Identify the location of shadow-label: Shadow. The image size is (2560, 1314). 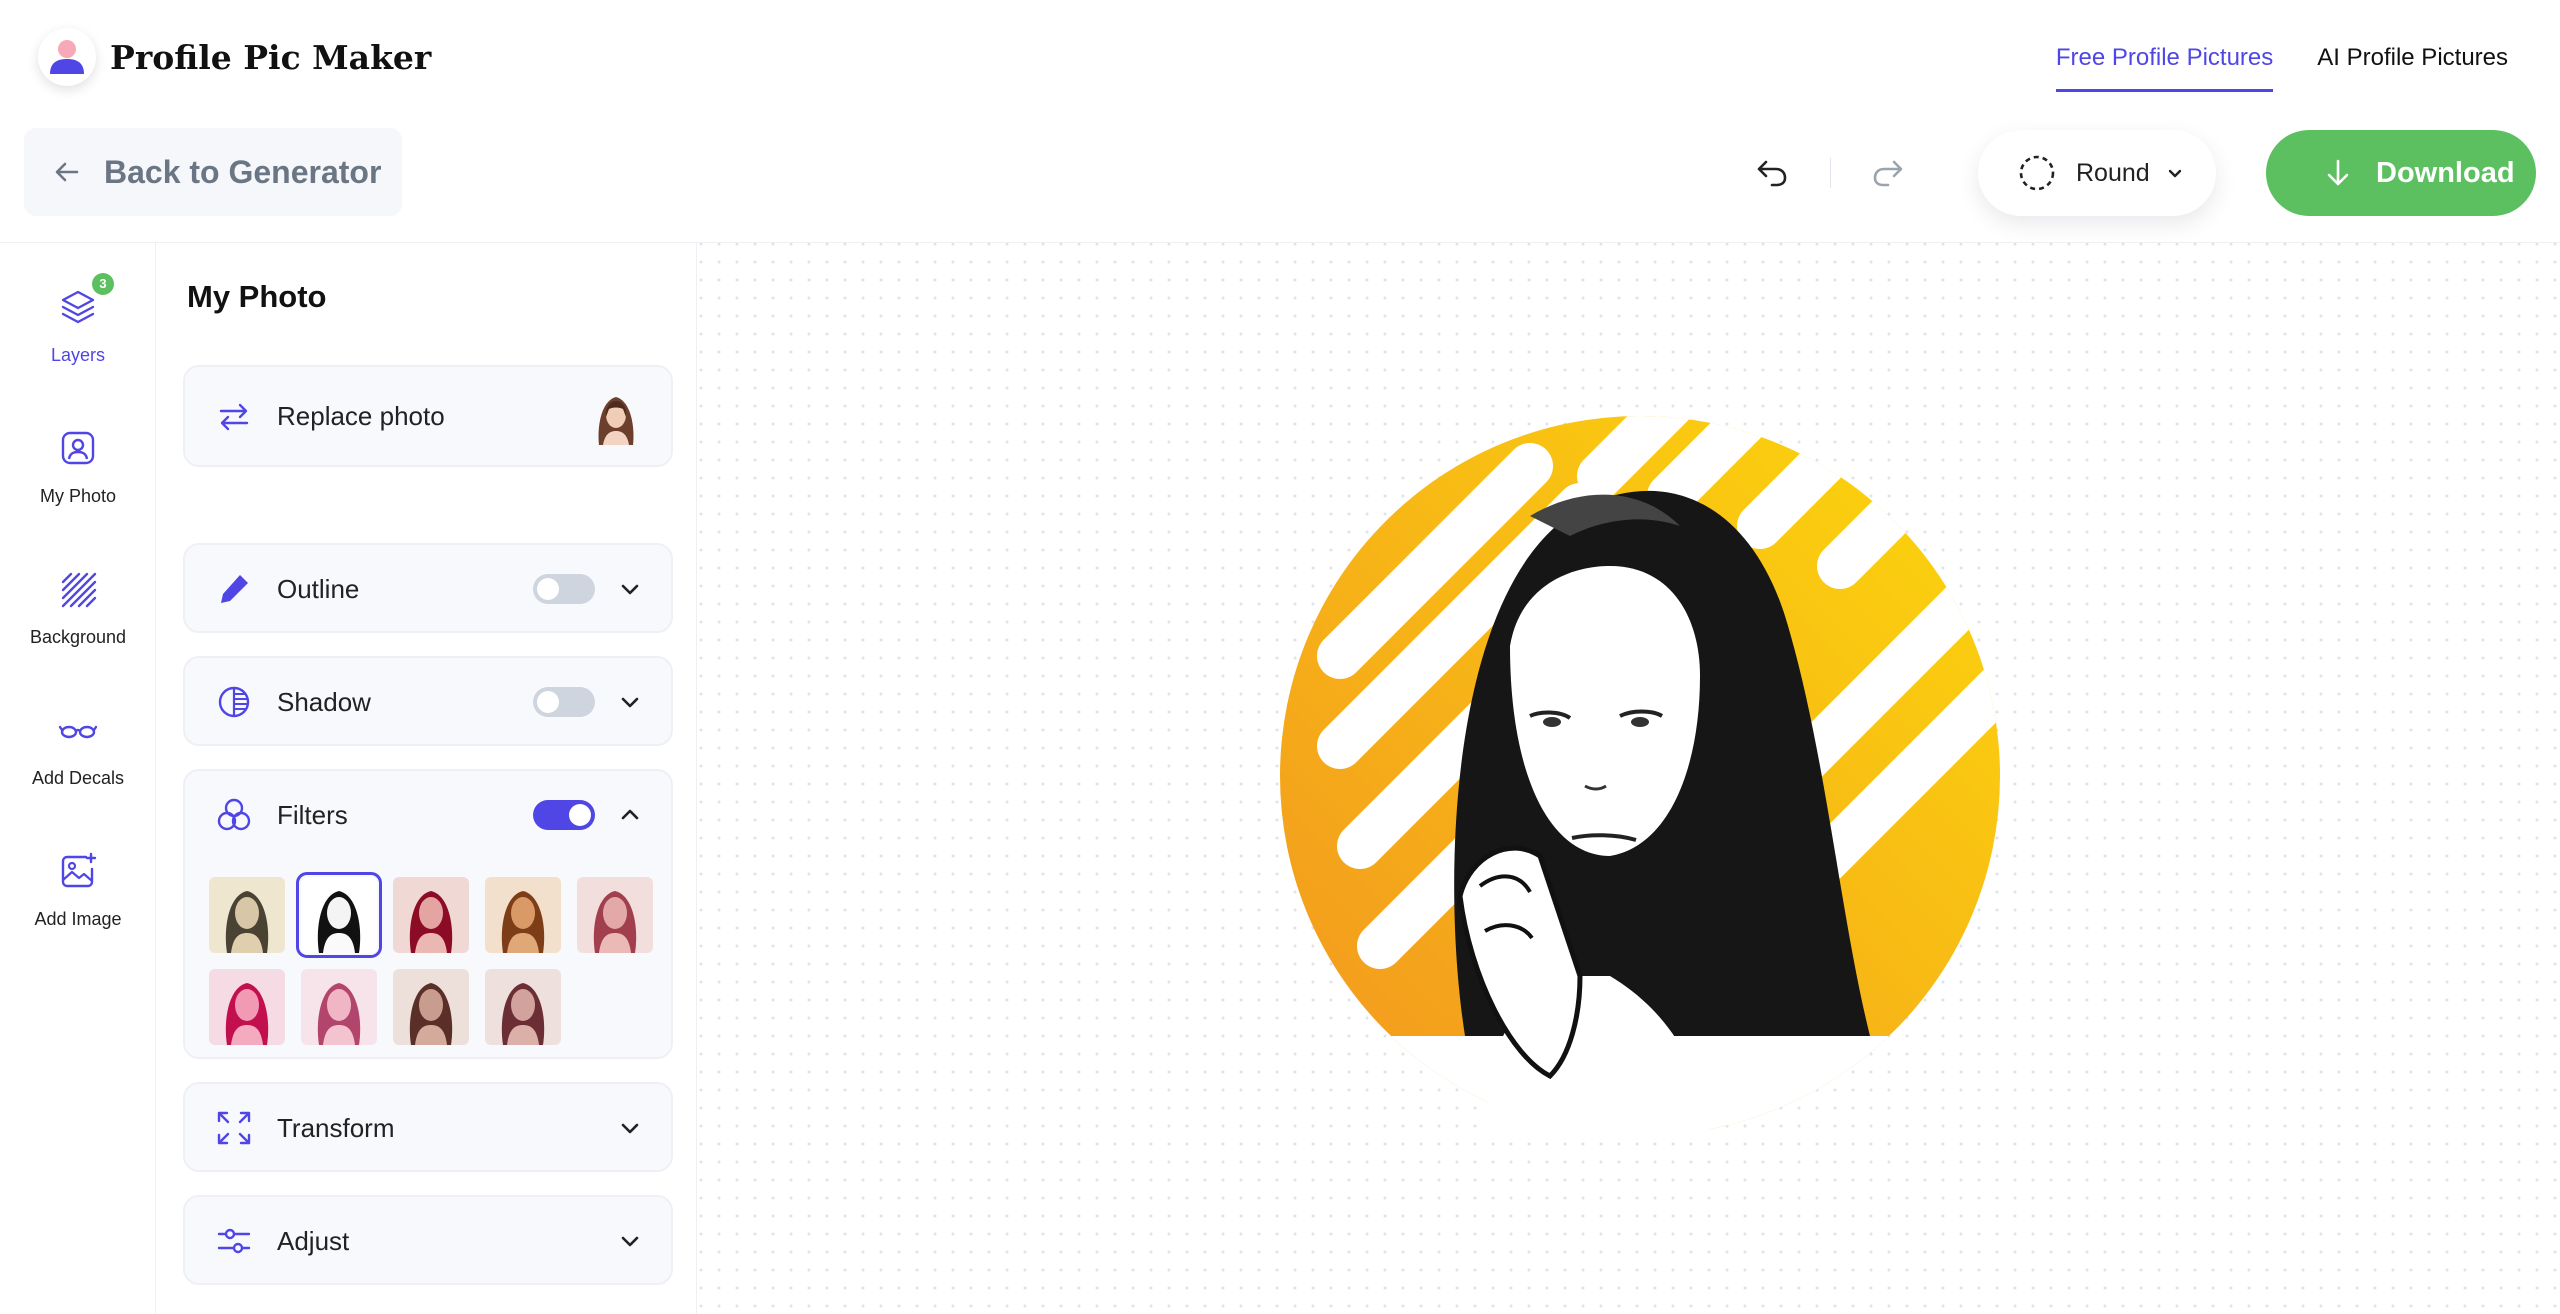
(324, 702).